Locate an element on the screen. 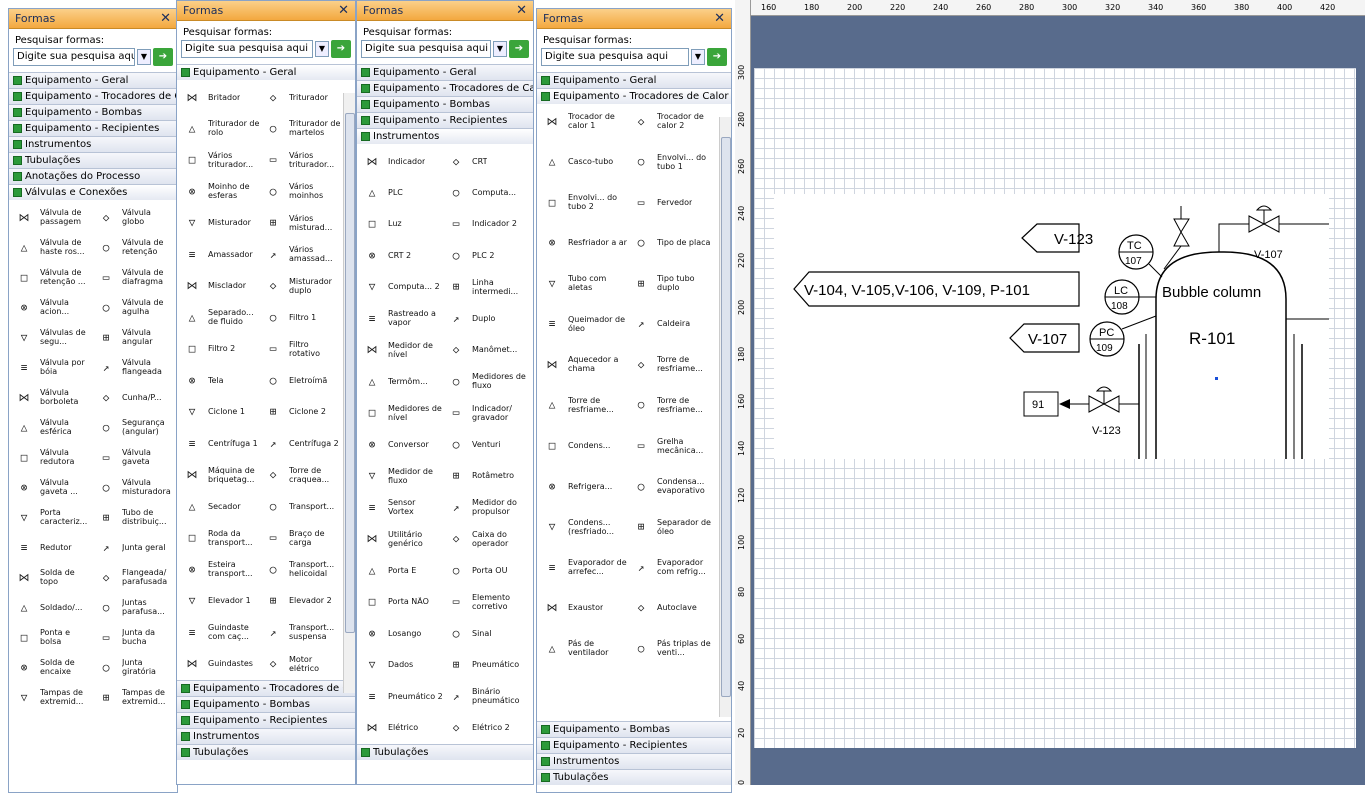  relief-valve is located at coordinates (1176, 238).